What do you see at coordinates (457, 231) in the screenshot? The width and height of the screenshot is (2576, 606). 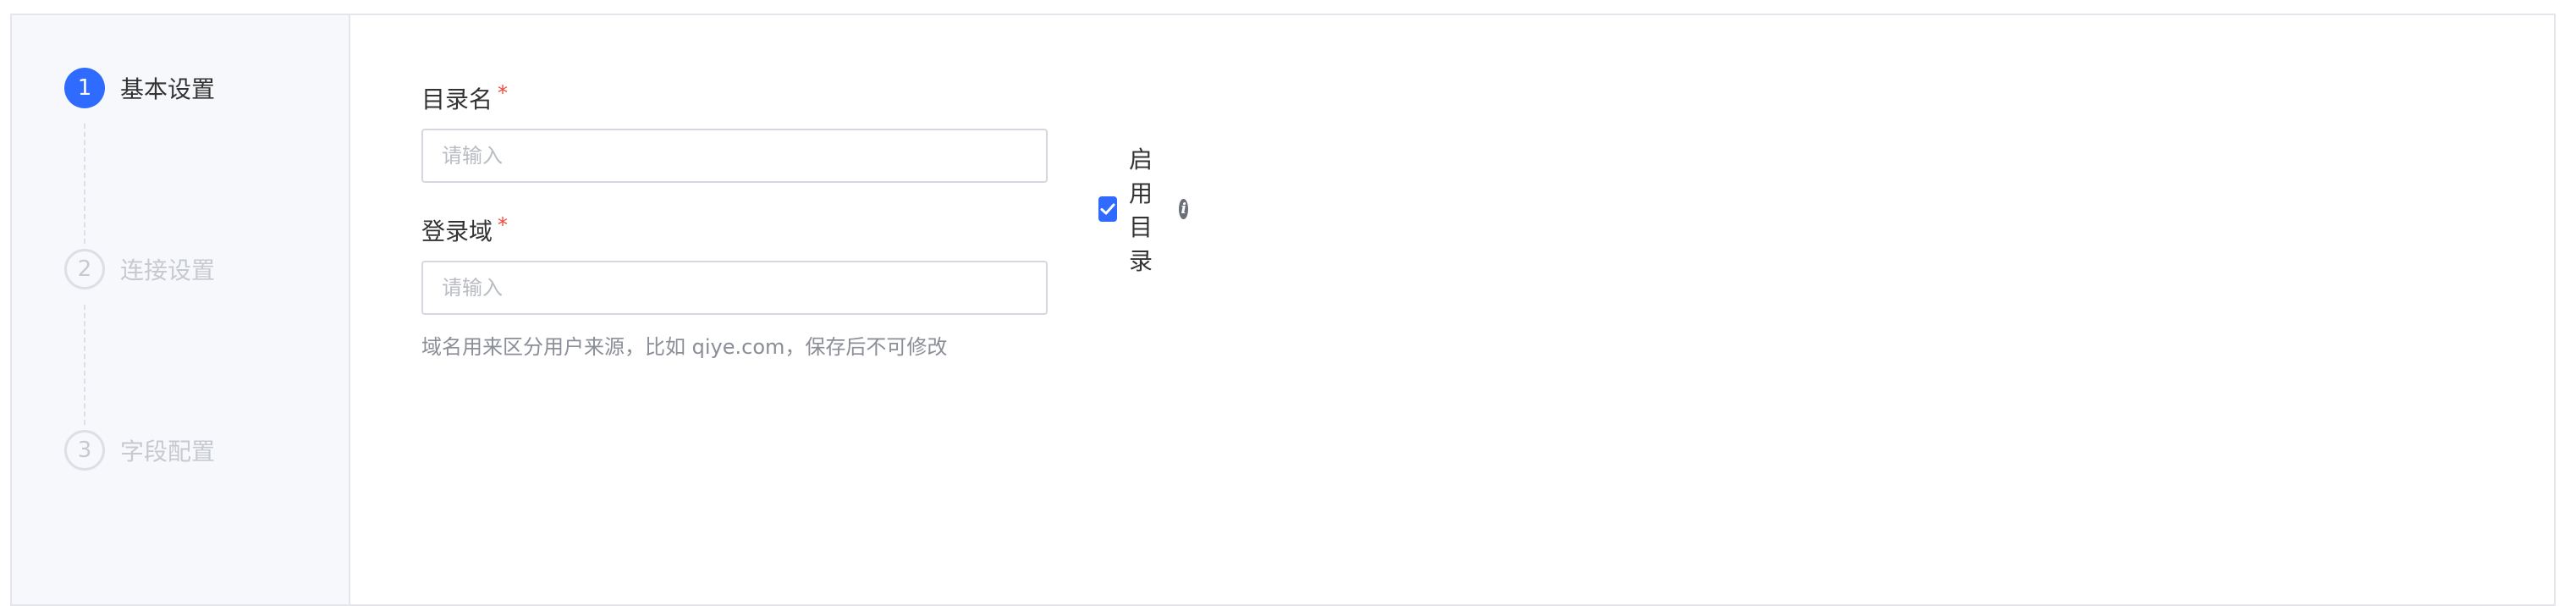 I see `login-domain-label-text: 登录域` at bounding box center [457, 231].